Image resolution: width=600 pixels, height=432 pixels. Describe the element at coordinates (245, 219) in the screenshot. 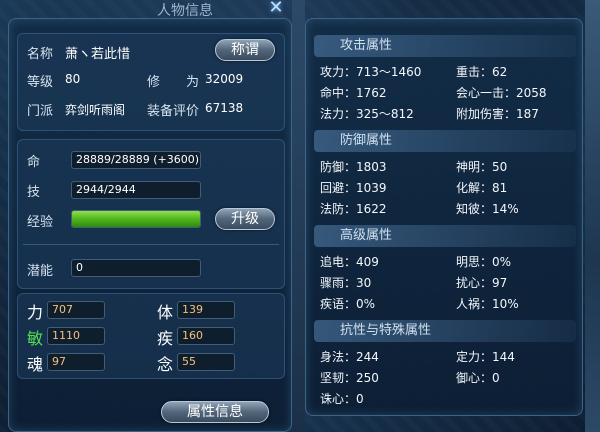

I see `upgrade-button: 升级` at that location.